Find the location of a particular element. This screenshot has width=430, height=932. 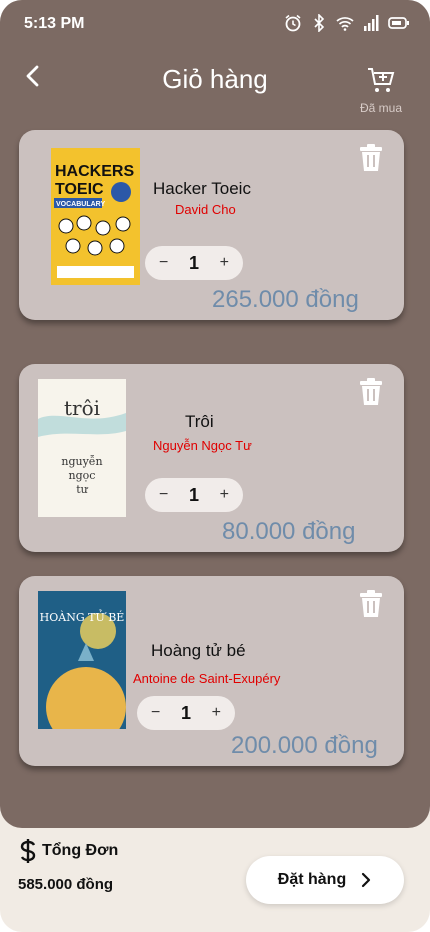

wifi-icon is located at coordinates (345, 23).